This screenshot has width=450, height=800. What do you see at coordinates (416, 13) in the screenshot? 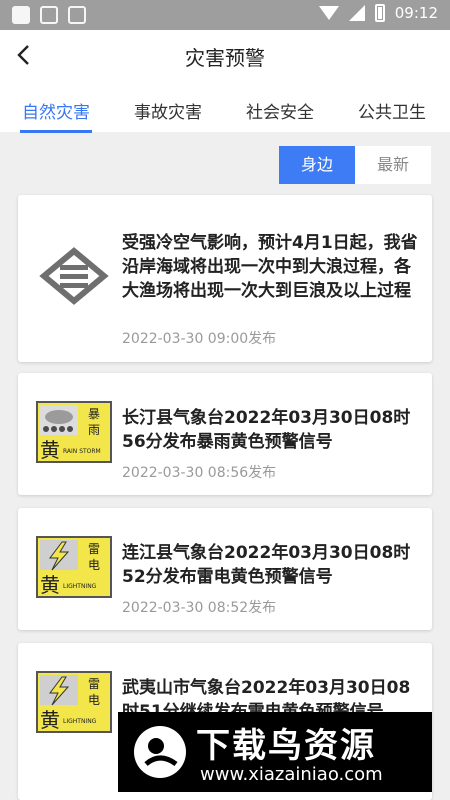
I see `status-time: 09:12` at bounding box center [416, 13].